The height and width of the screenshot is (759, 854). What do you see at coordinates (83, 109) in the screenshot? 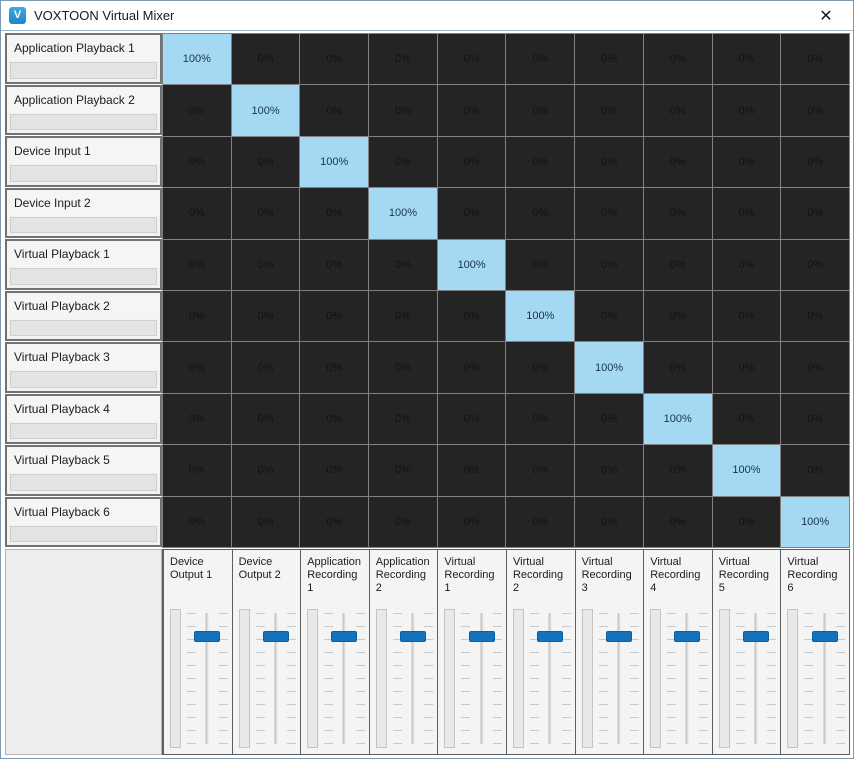
I see `row-label: Application Playback 2` at bounding box center [83, 109].